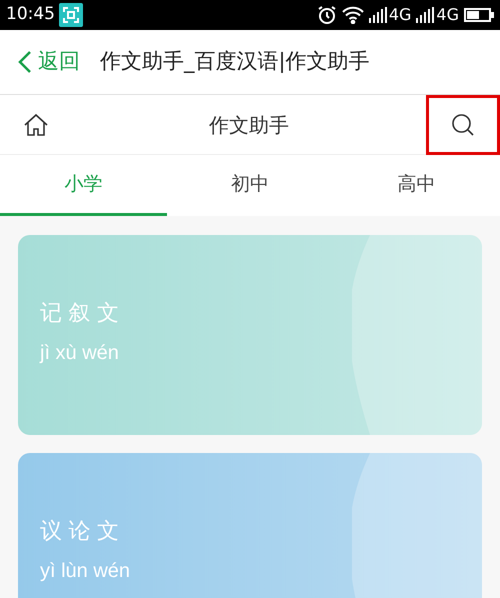 This screenshot has height=598, width=500. Describe the element at coordinates (36, 124) in the screenshot. I see `home-icon` at that location.